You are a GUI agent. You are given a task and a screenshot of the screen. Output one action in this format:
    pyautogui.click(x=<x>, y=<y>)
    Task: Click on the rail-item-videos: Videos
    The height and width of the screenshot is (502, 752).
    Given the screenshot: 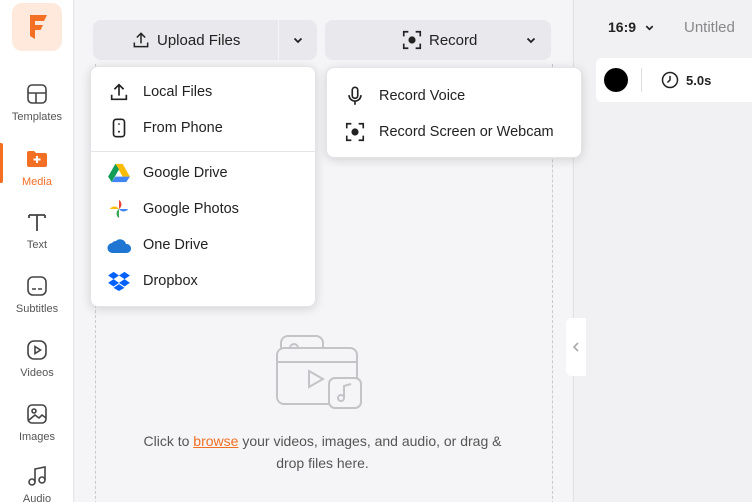 What is the action you would take?
    pyautogui.click(x=37, y=362)
    